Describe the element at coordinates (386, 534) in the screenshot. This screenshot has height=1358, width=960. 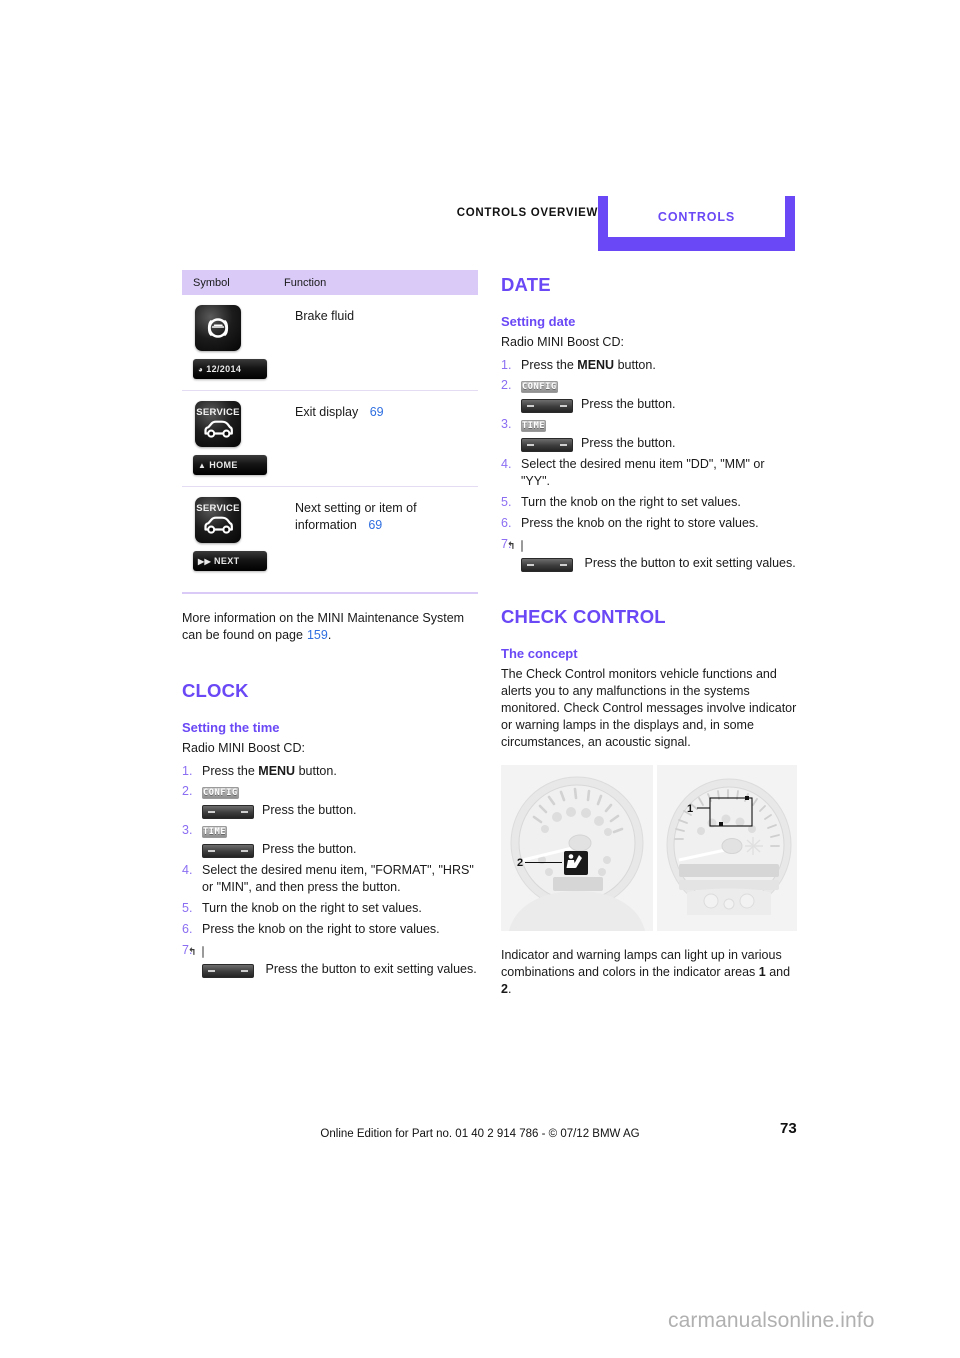
I see `function-cell: Next setting or item of information 69` at that location.